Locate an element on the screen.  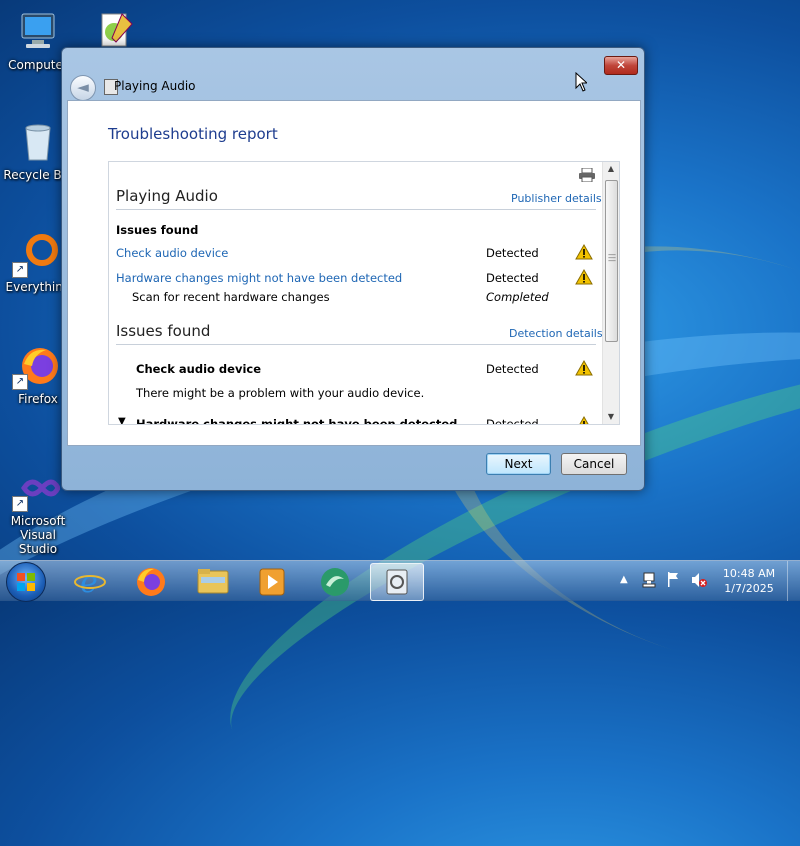
taskbar-file-explorer is located at coordinates (212, 581).